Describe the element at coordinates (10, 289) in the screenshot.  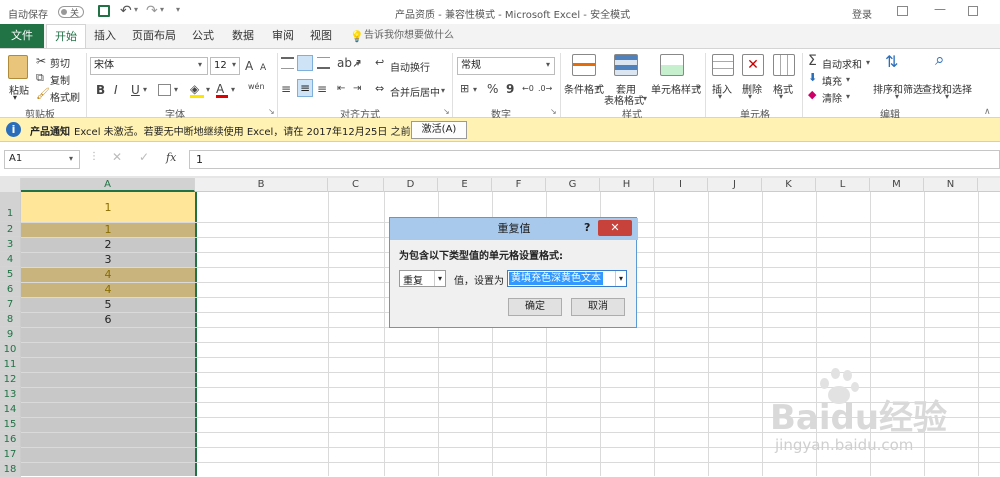
I see `row-header-6: 6` at that location.